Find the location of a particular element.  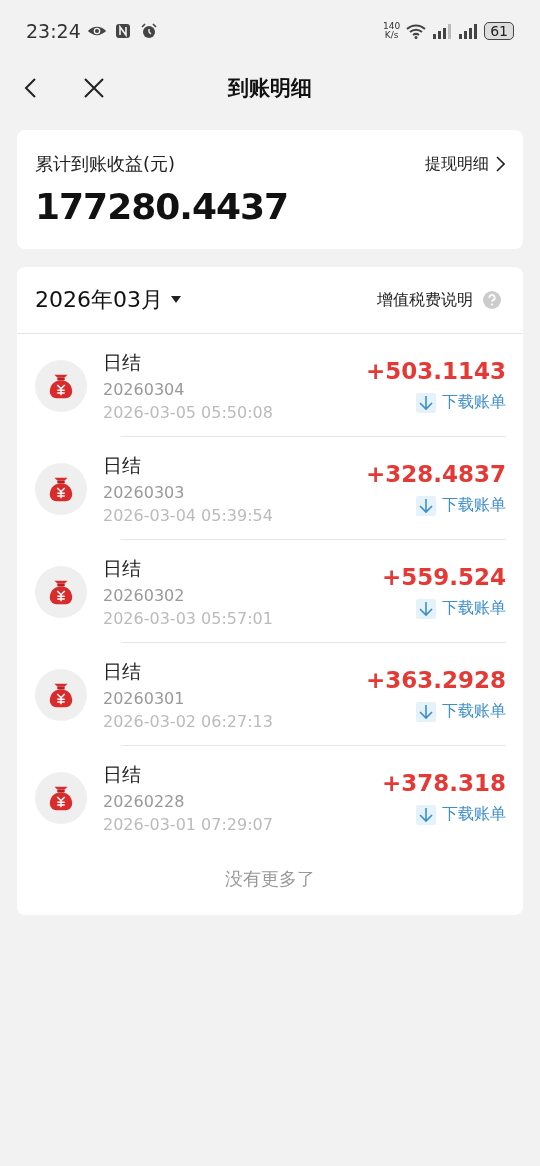

entry-amount: +503.1143 is located at coordinates (435, 371).